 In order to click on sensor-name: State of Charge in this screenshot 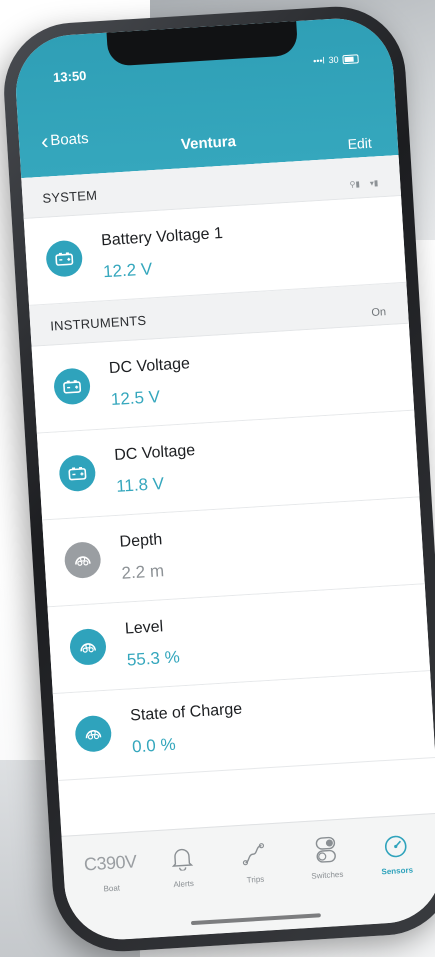, I will do `click(186, 712)`.